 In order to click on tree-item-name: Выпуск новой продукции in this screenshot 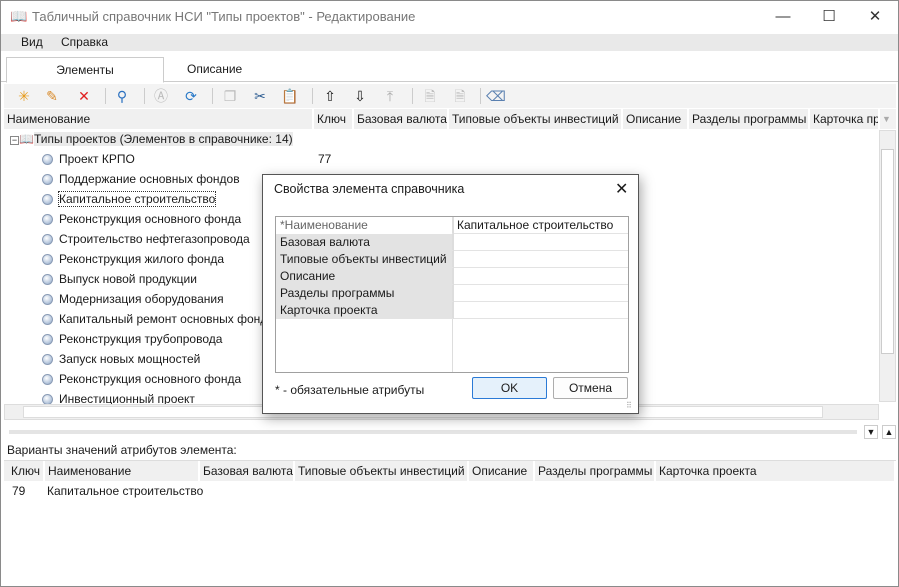, I will do `click(128, 279)`.